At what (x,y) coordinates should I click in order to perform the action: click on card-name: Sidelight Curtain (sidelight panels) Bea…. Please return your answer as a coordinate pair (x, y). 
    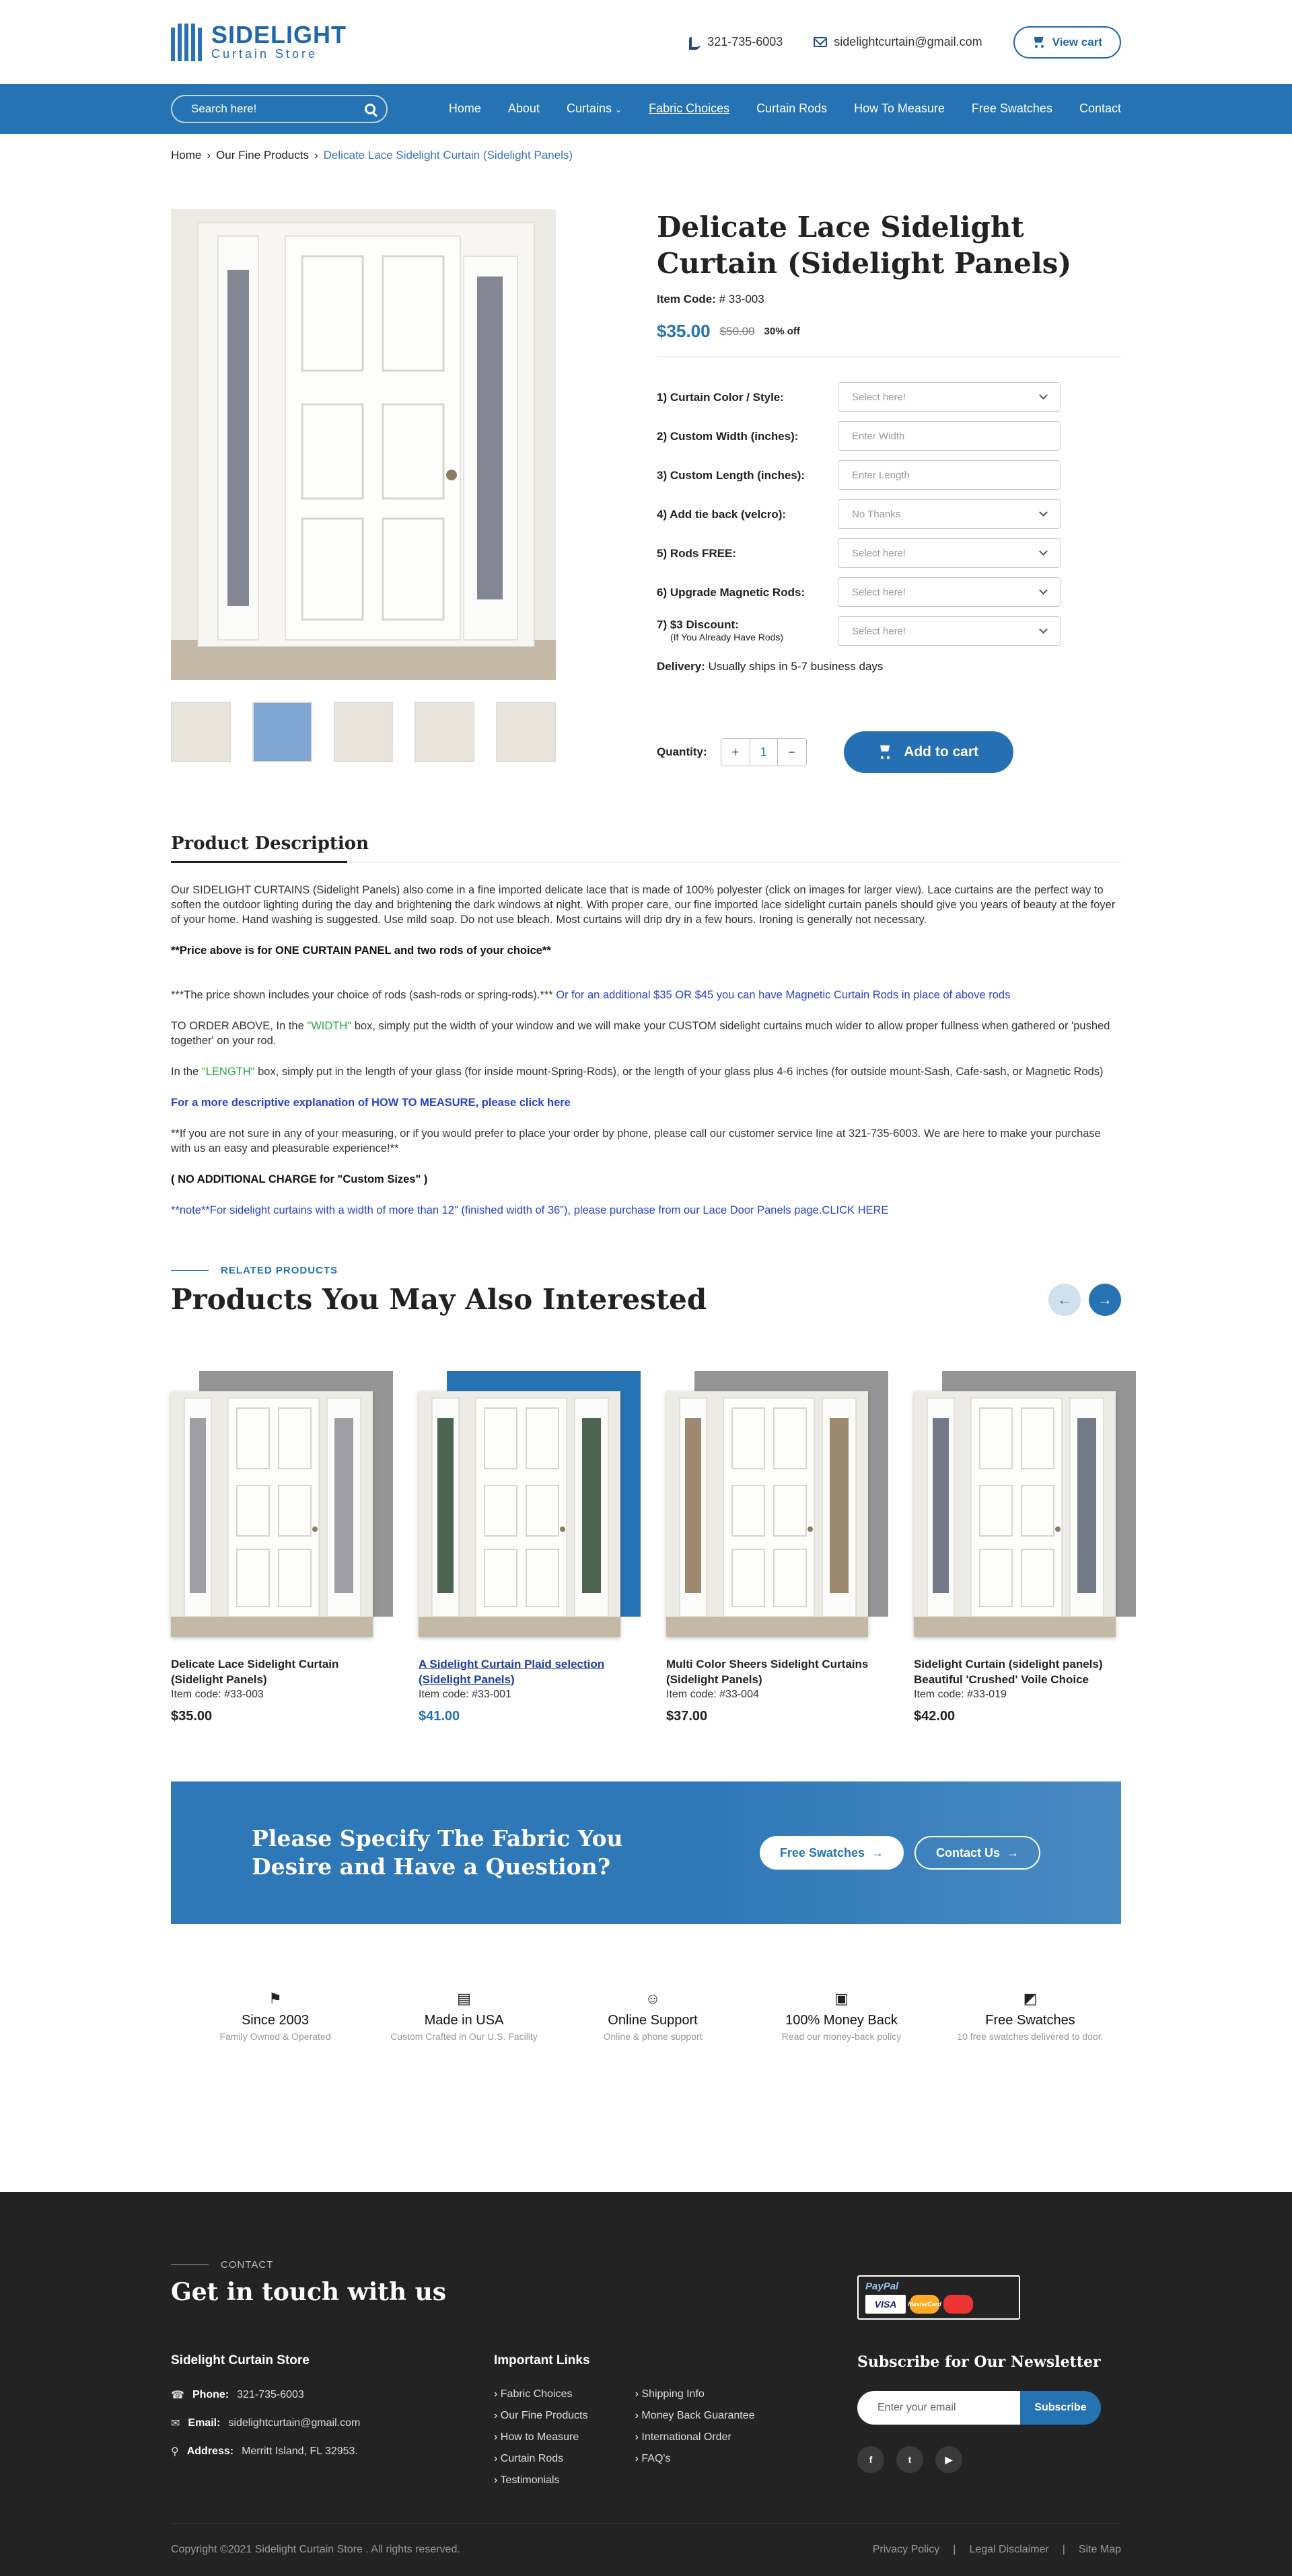
    Looking at the image, I should click on (1018, 1671).